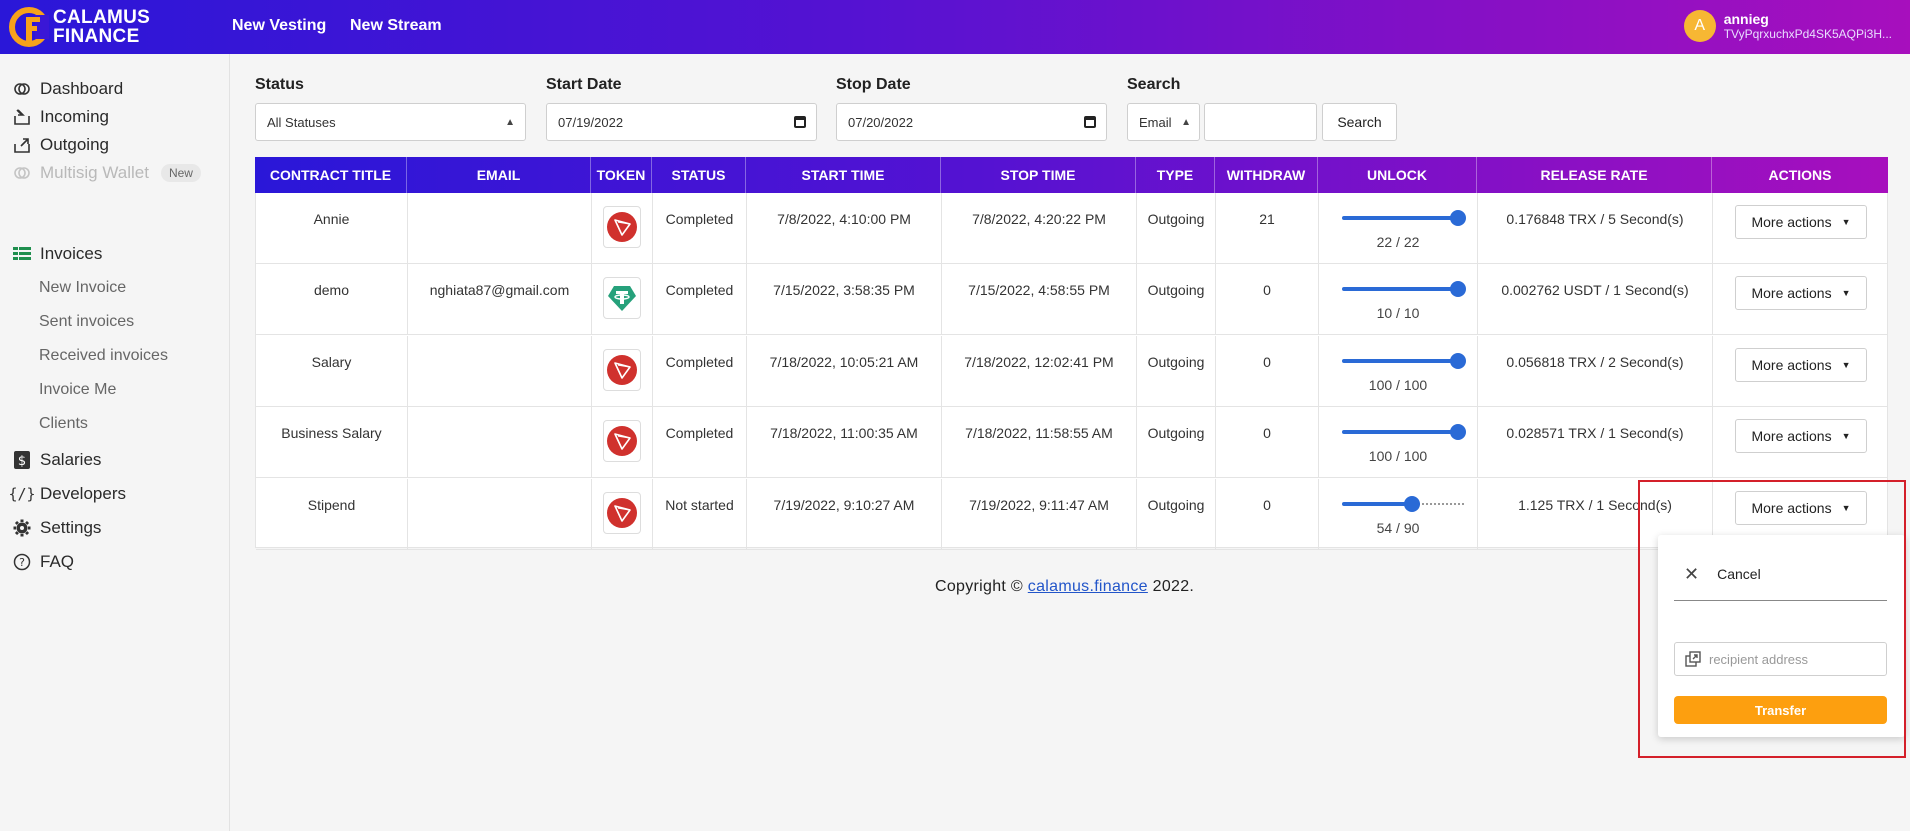  I want to click on stop-date-input: 07/20/2022, so click(971, 122).